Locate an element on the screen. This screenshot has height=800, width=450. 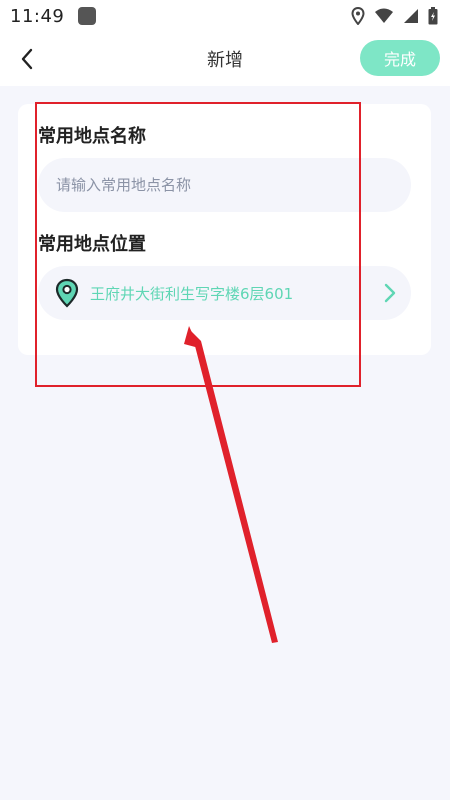
battery-icon is located at coordinates (433, 16).